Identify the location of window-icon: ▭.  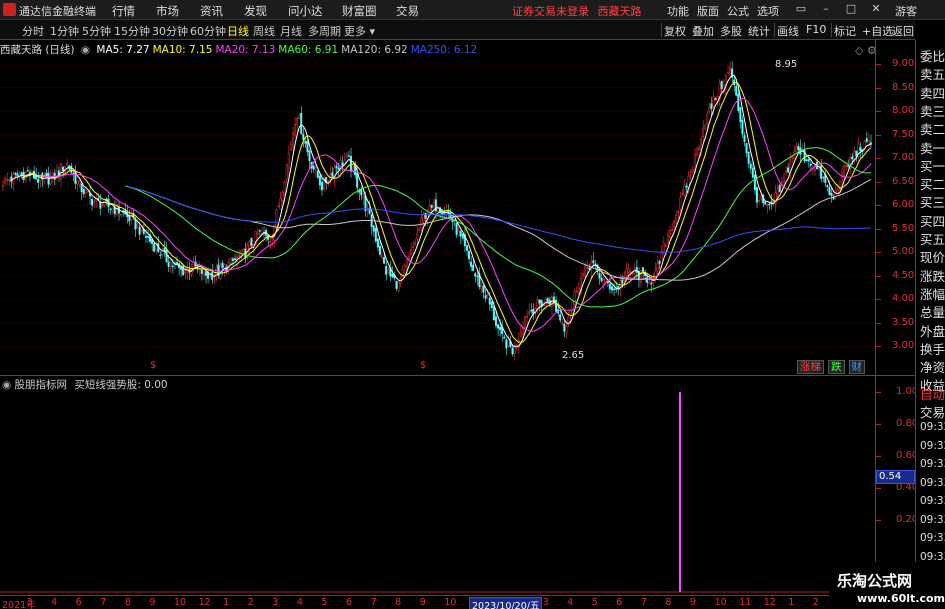
(801, 10).